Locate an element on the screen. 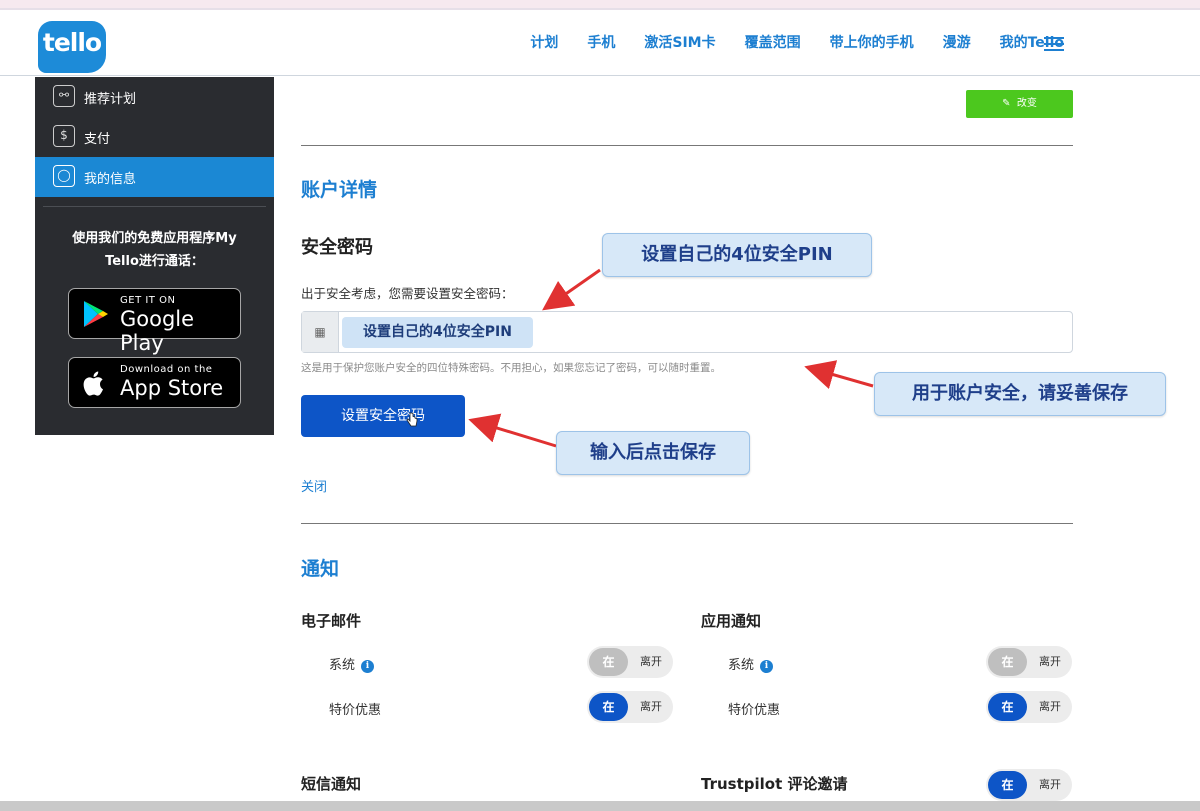  sidebar-item-label: 支付 is located at coordinates (97, 139).